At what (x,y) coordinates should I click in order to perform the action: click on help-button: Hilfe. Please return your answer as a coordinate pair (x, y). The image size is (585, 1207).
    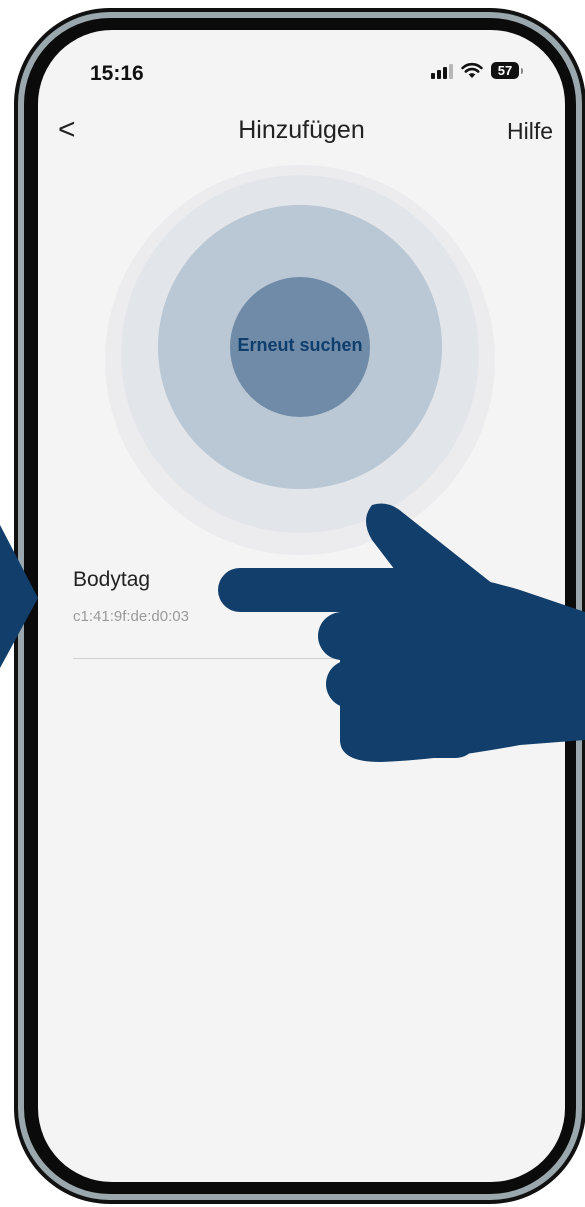
    Looking at the image, I should click on (530, 131).